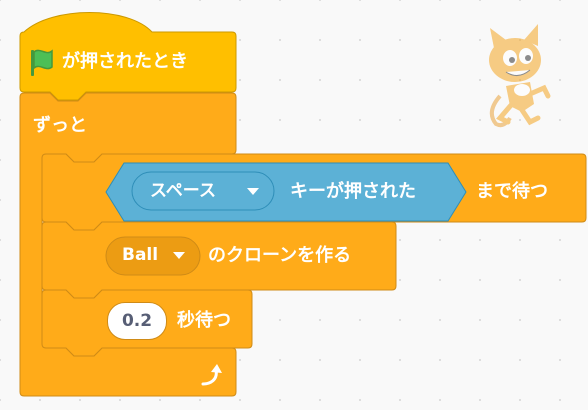 The width and height of the screenshot is (588, 410). What do you see at coordinates (179, 255) in the screenshot?
I see `clone-dropdown-caret-icon` at bounding box center [179, 255].